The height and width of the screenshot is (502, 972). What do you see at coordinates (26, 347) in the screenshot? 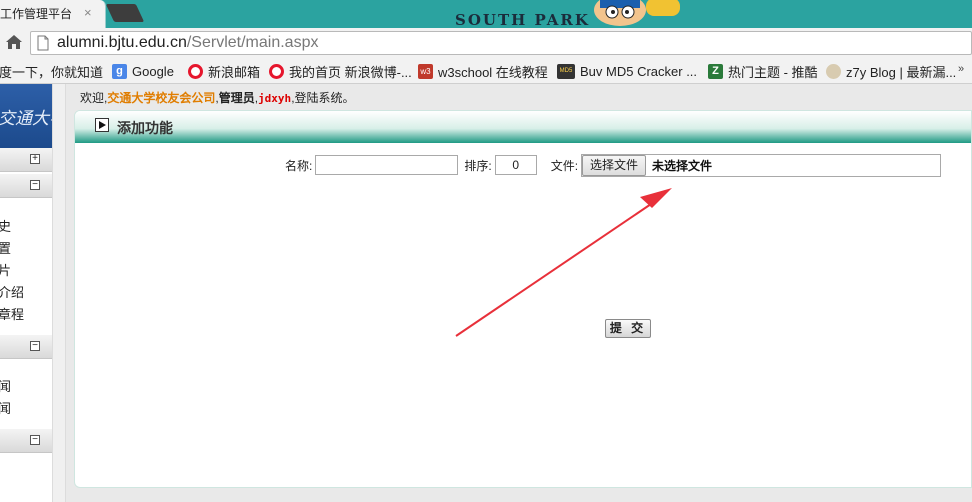
I see `sidebar-group-3: −` at bounding box center [26, 347].